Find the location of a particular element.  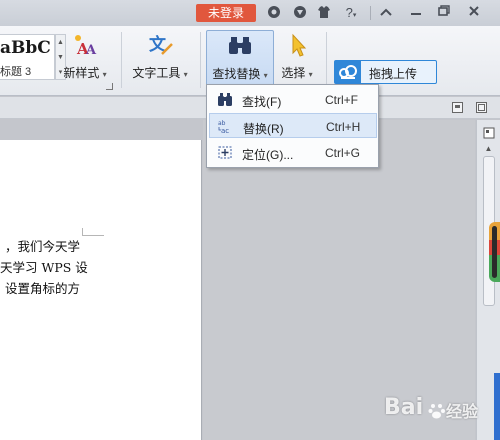

login-button: 未登录 is located at coordinates (226, 13).